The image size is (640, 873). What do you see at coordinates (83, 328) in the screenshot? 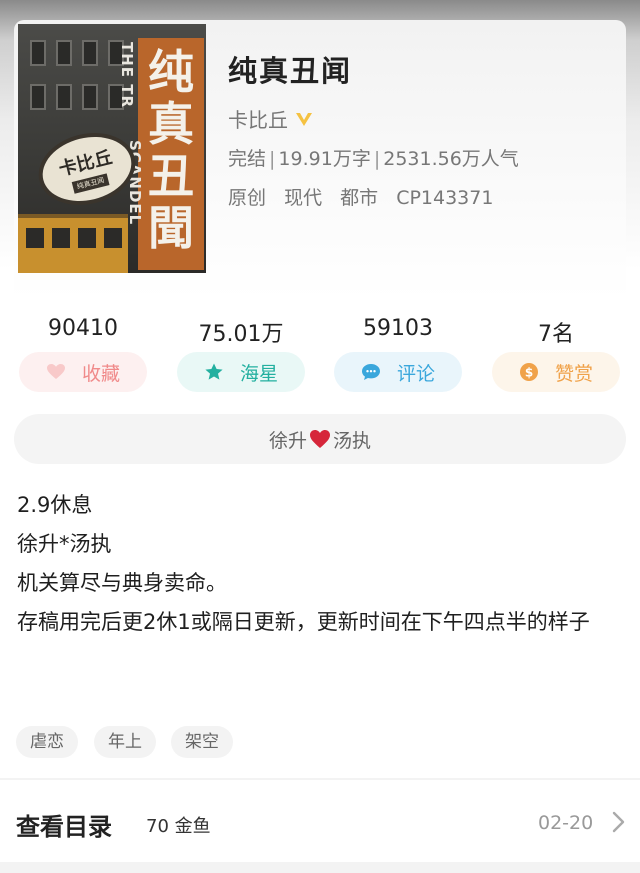
I see `favorites-count: 90410` at bounding box center [83, 328].